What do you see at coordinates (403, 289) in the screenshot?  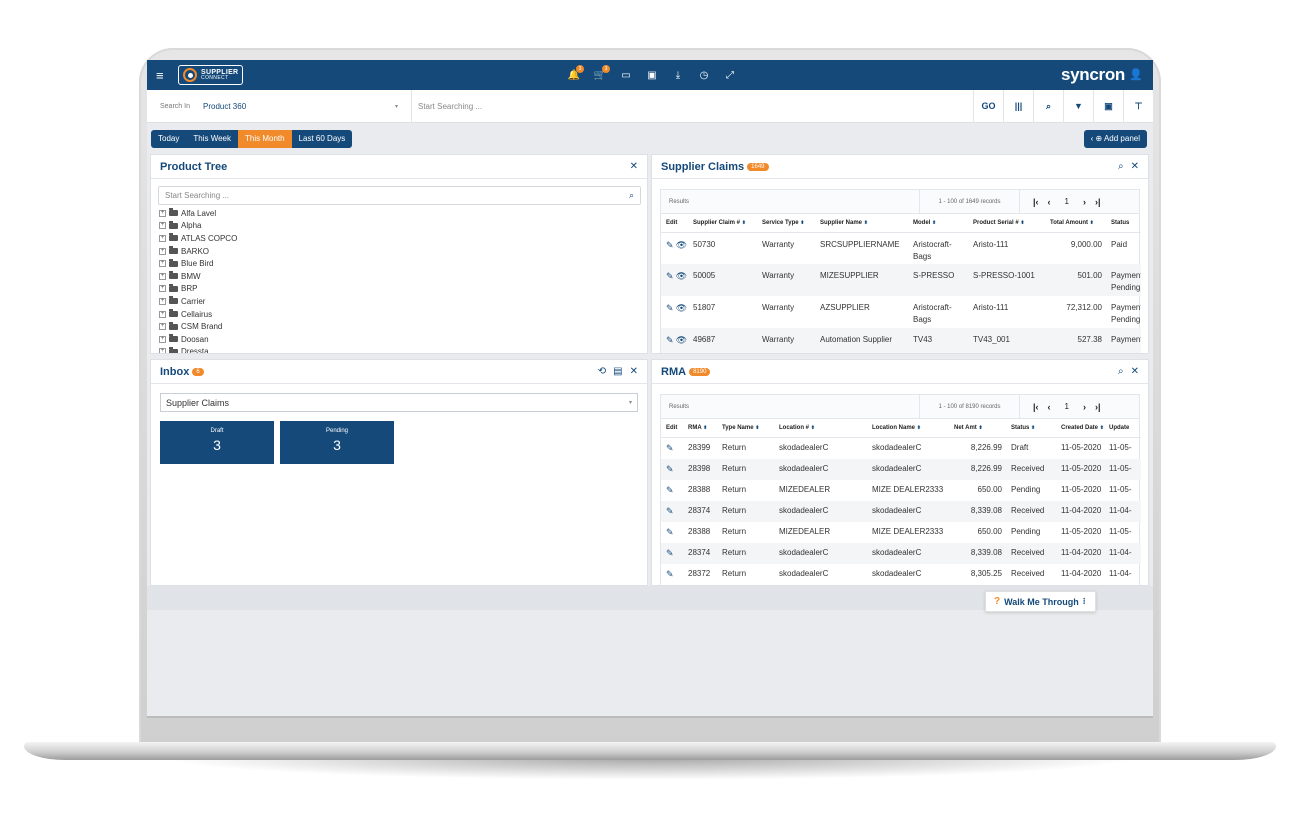 I see `tree-node: + BRP` at bounding box center [403, 289].